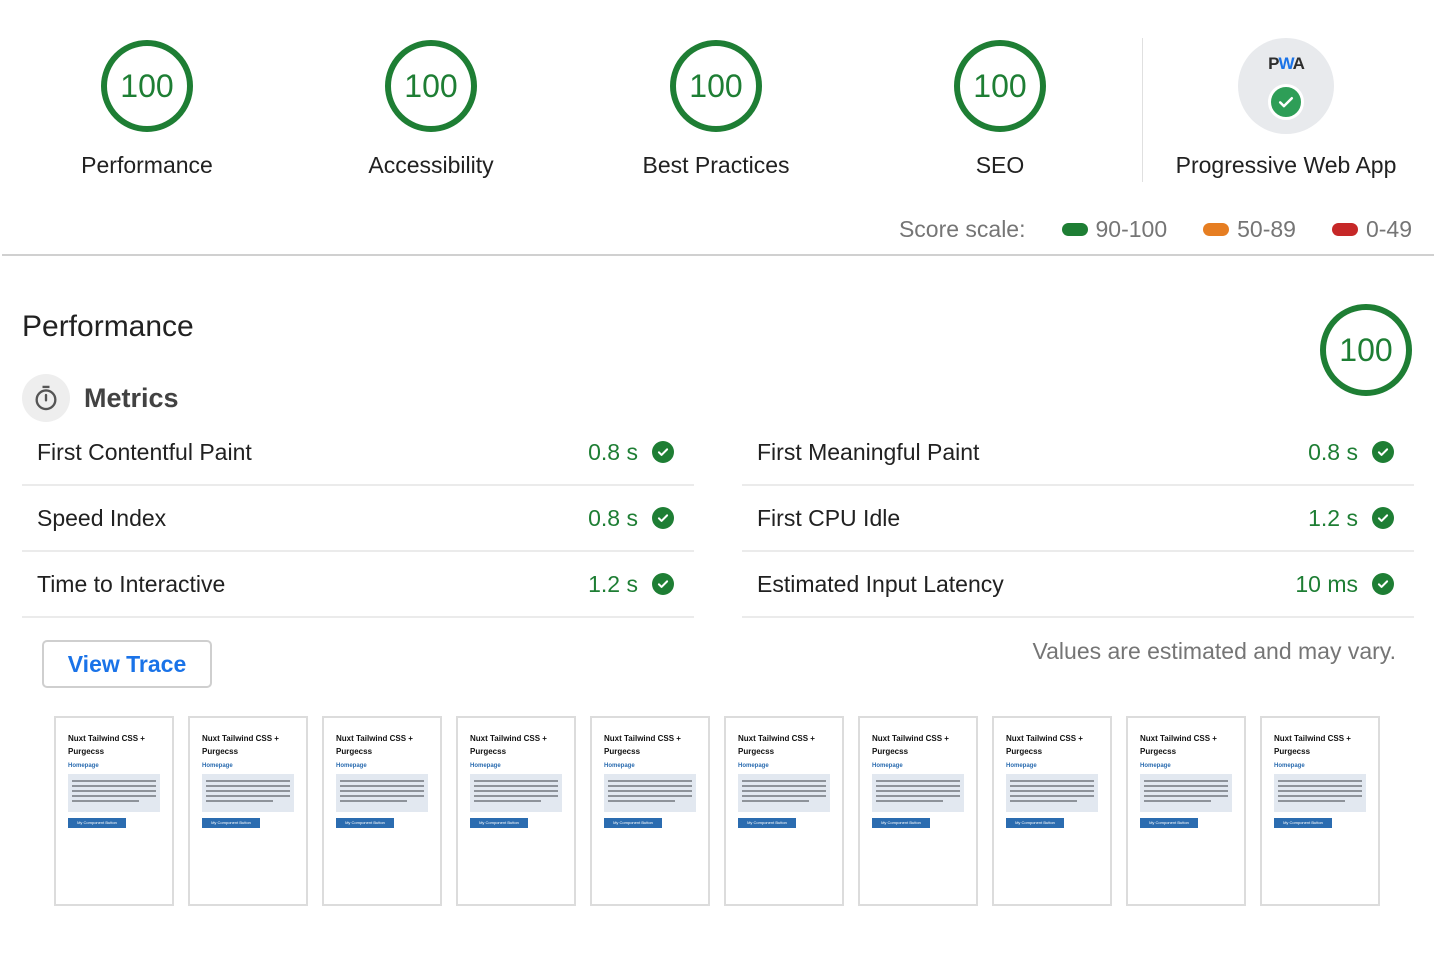  Describe the element at coordinates (127, 664) in the screenshot. I see `view-trace-button: View Trace` at that location.